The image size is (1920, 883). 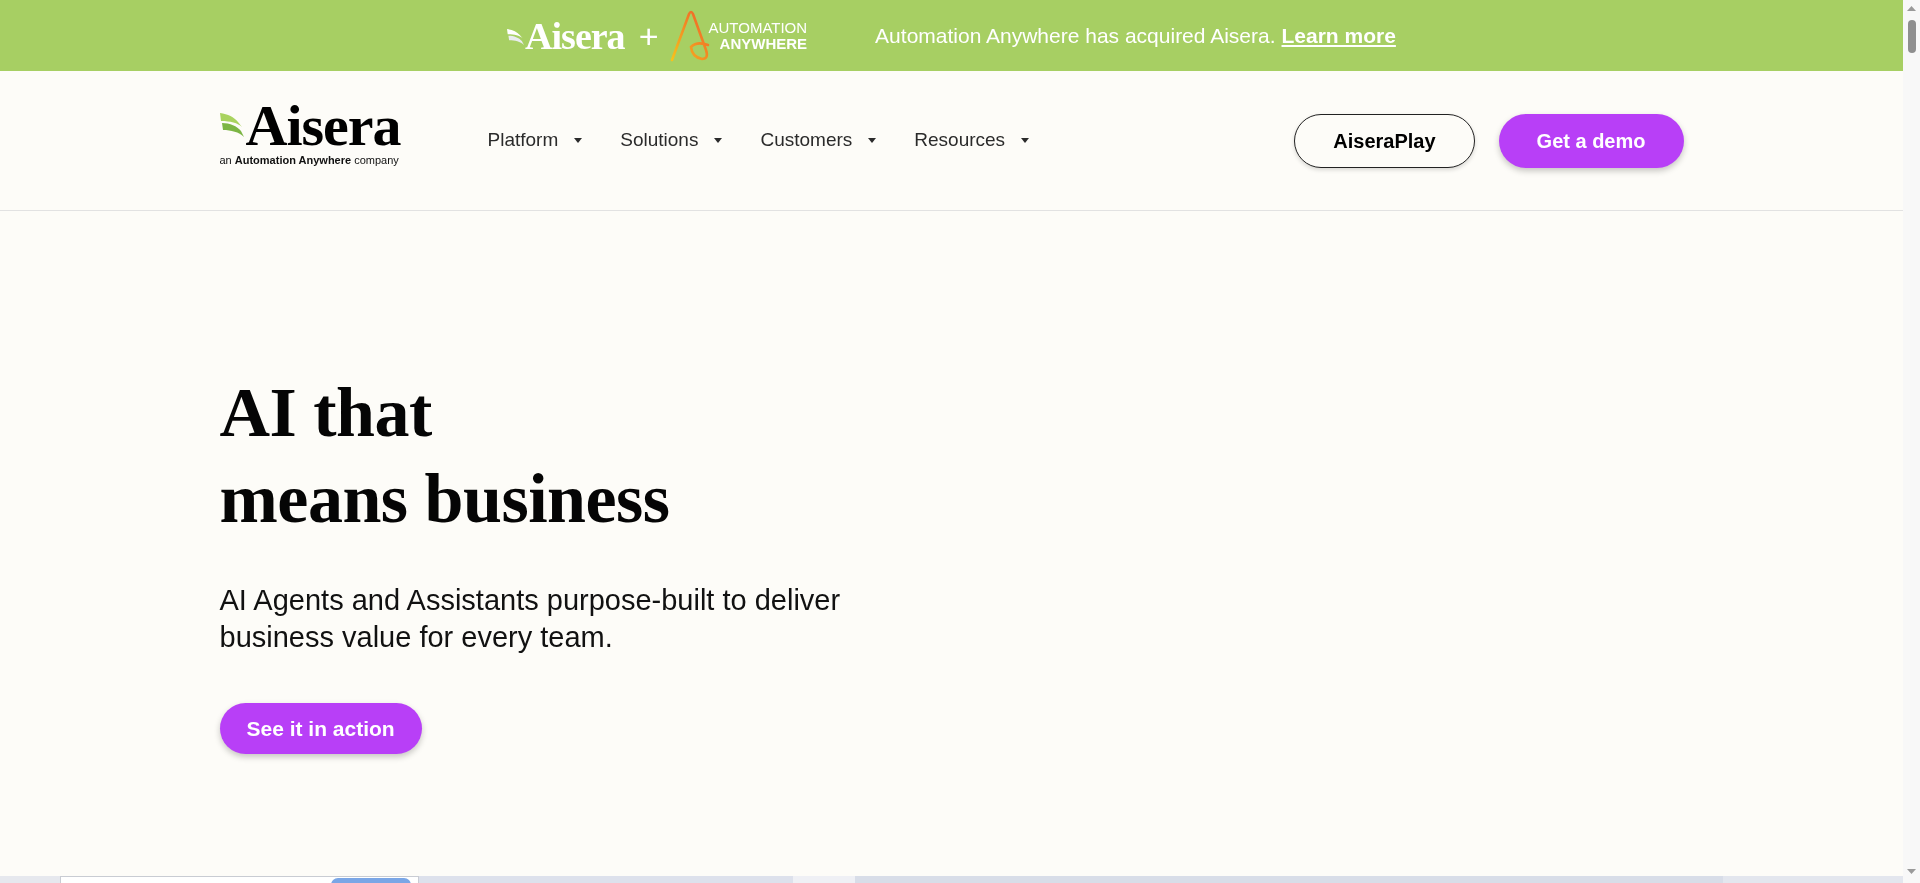 I want to click on logo-text: ANYWHERE, so click(x=763, y=43).